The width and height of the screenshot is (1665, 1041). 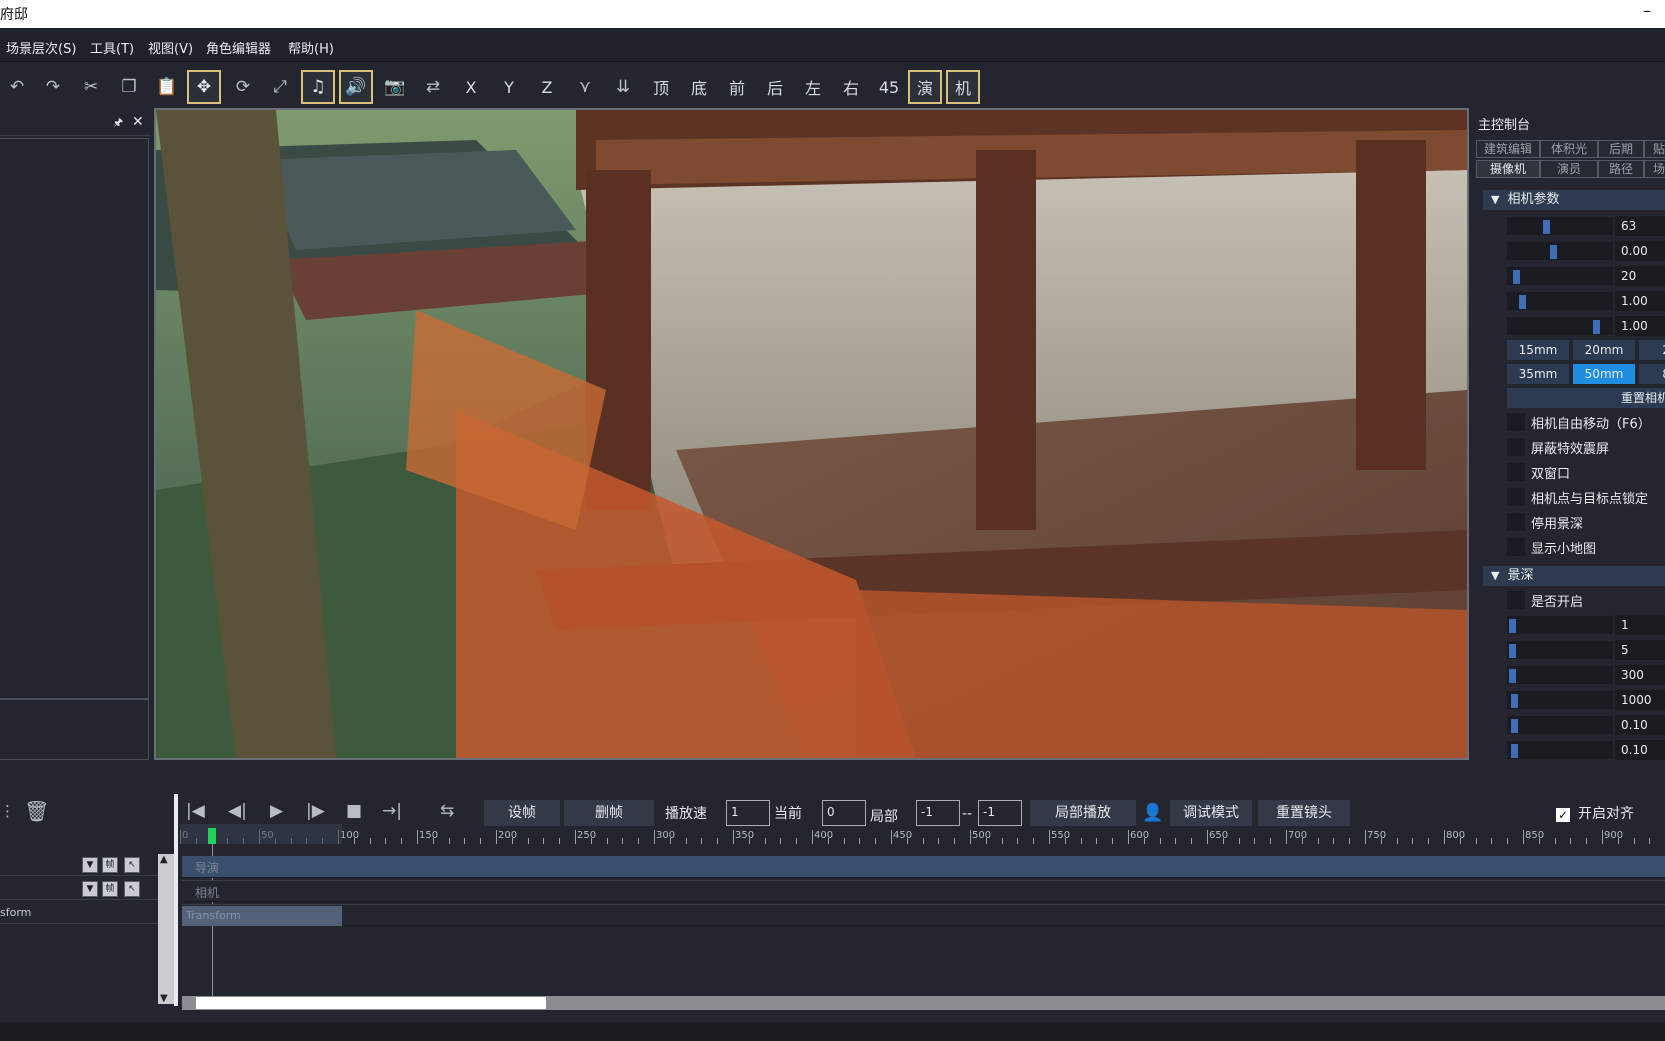 I want to click on view-bottom-button: 底, so click(x=699, y=87).